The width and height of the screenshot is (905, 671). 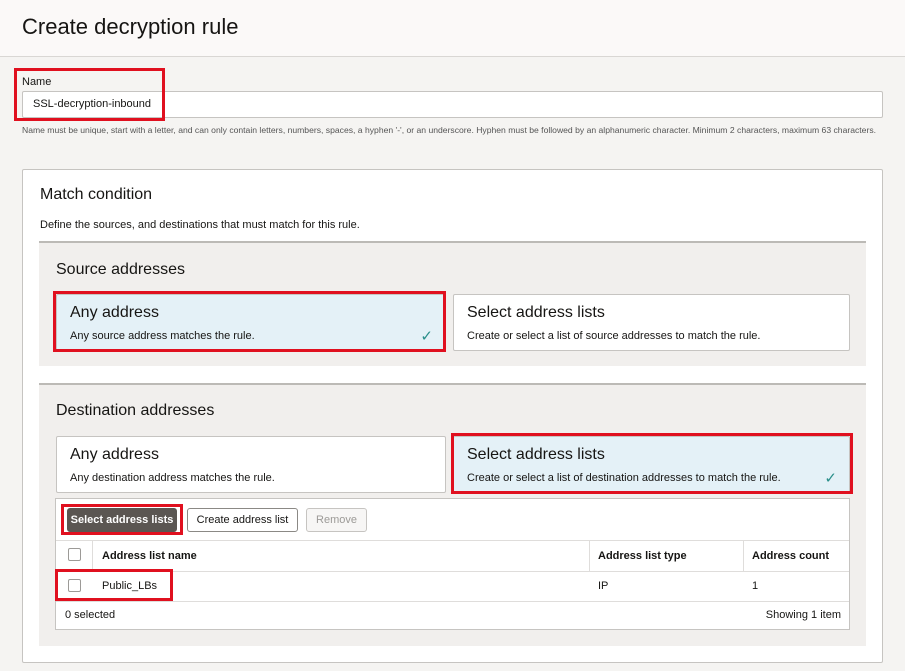 I want to click on select-address-lists-button: Select address lists, so click(x=122, y=520).